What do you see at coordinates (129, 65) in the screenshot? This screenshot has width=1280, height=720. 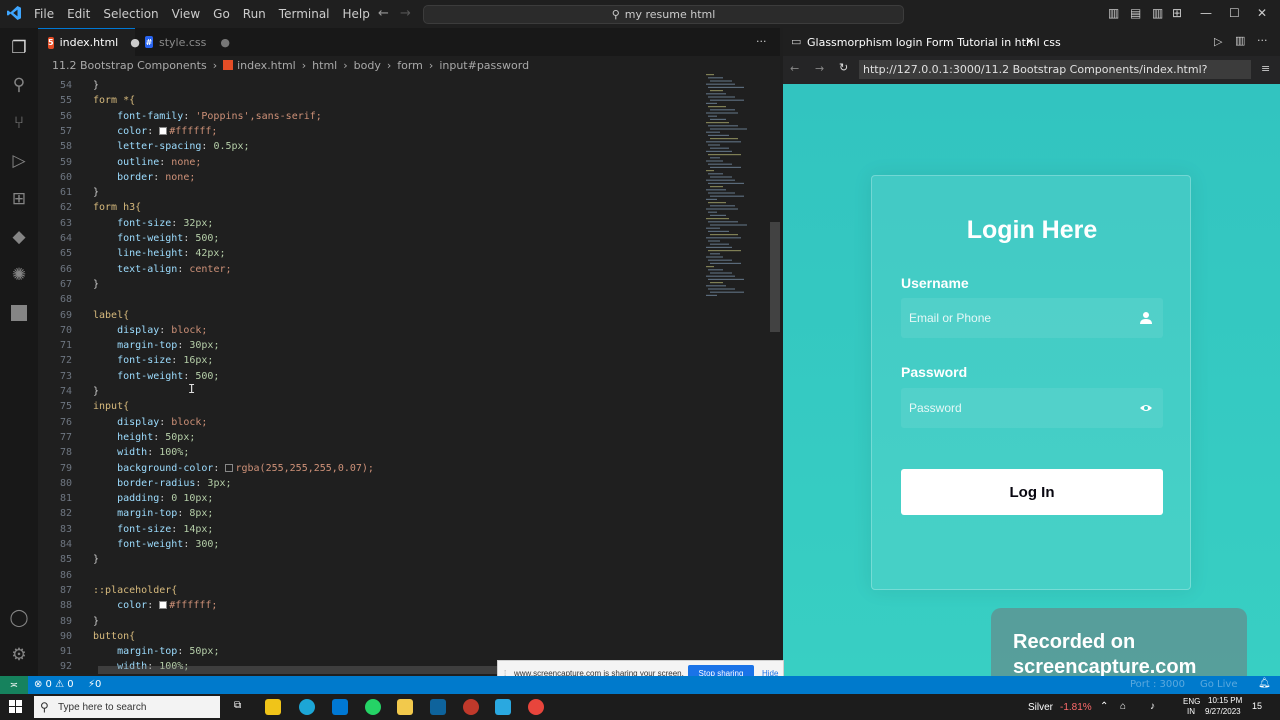 I see `breadcrumb-folder: 11.2 Bootstrap Components` at bounding box center [129, 65].